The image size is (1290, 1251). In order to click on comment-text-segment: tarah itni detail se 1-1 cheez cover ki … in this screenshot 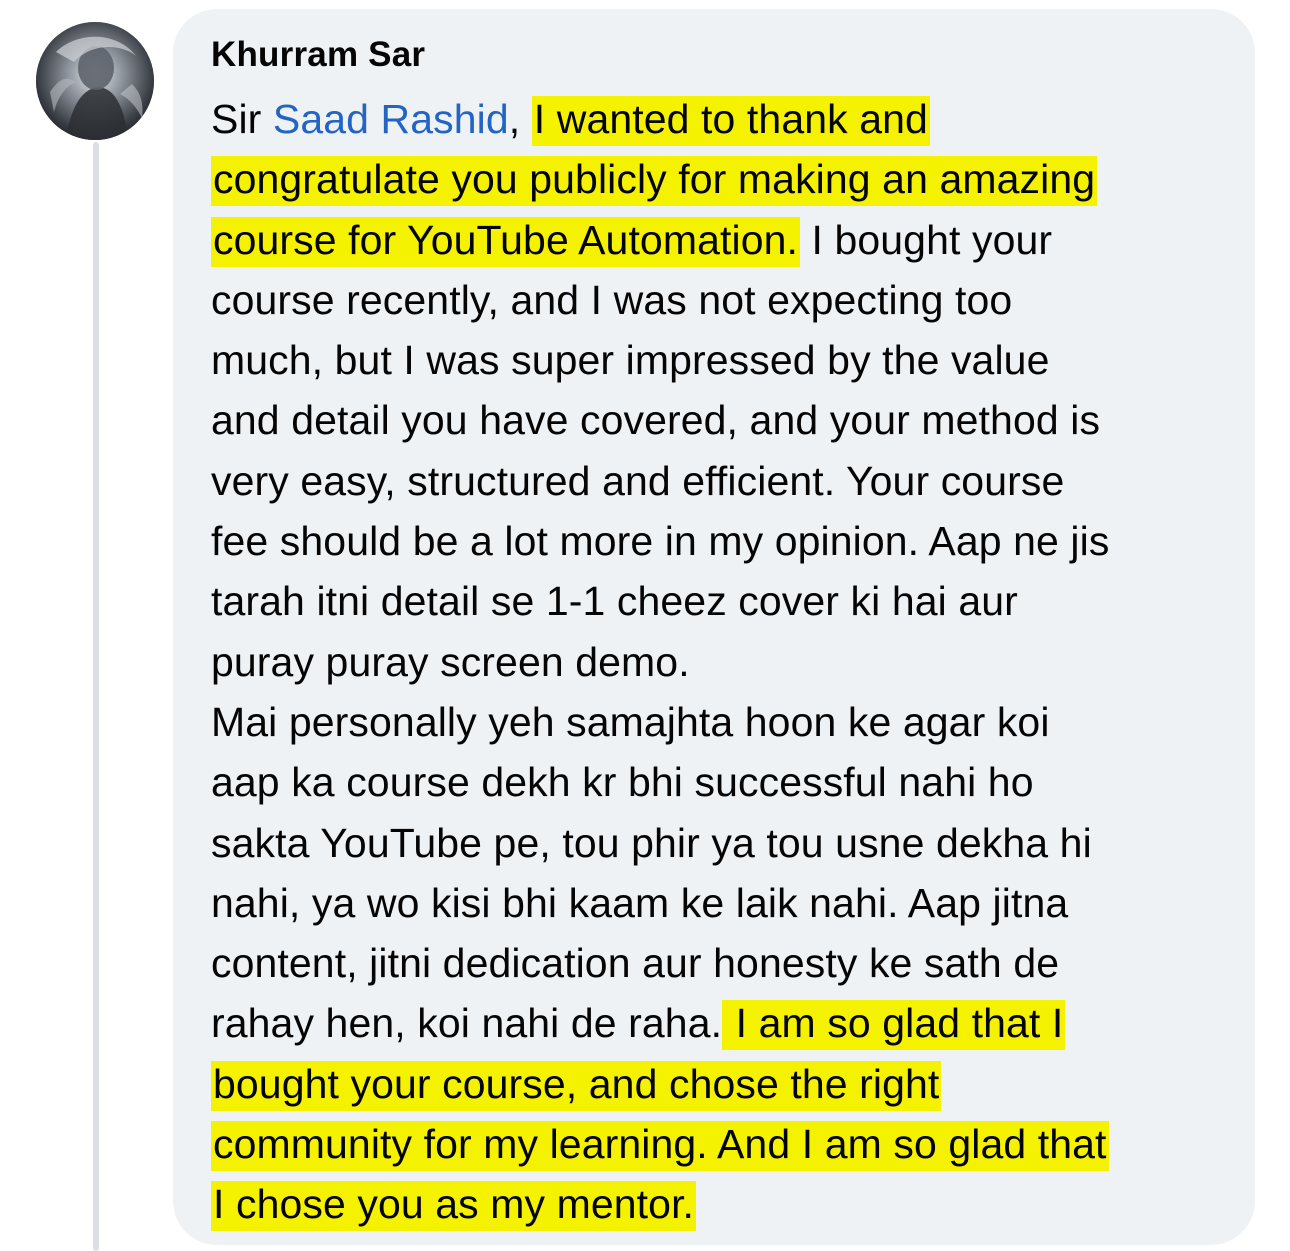, I will do `click(614, 601)`.